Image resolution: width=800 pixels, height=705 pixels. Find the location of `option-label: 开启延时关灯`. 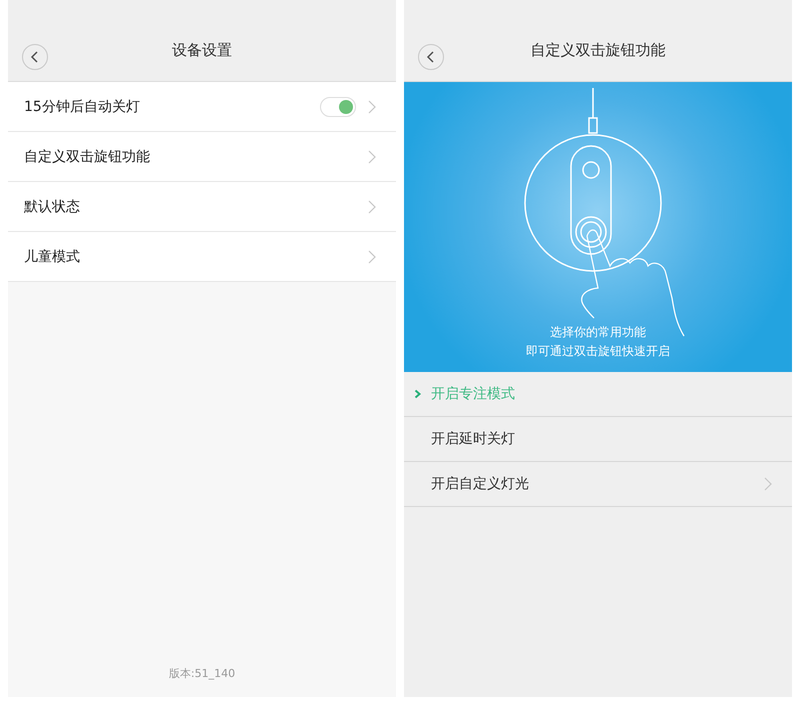

option-label: 开启延时关灯 is located at coordinates (473, 439).